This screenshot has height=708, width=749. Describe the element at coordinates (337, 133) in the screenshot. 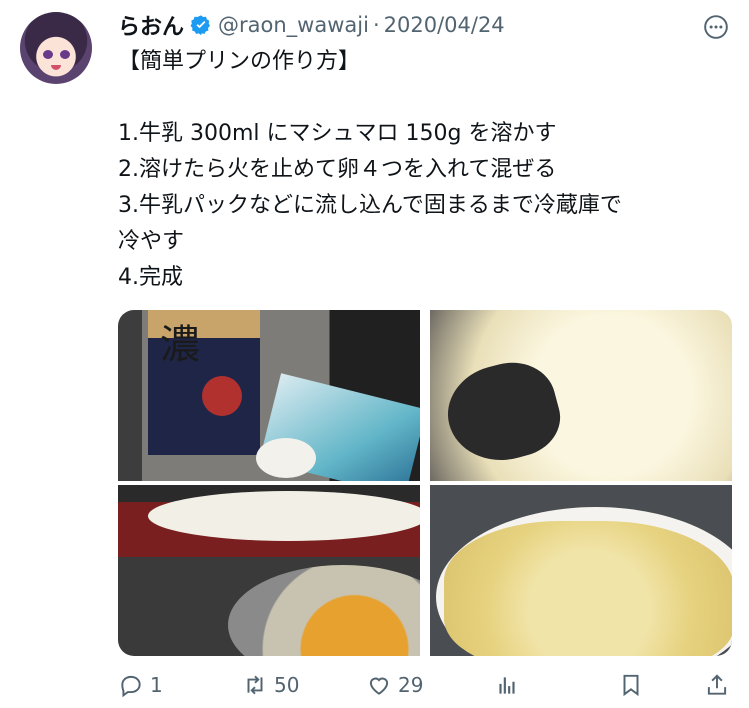

I see `tweet-line: 1.牛乳 300ml にマシュマロ 150g を溶かす` at that location.